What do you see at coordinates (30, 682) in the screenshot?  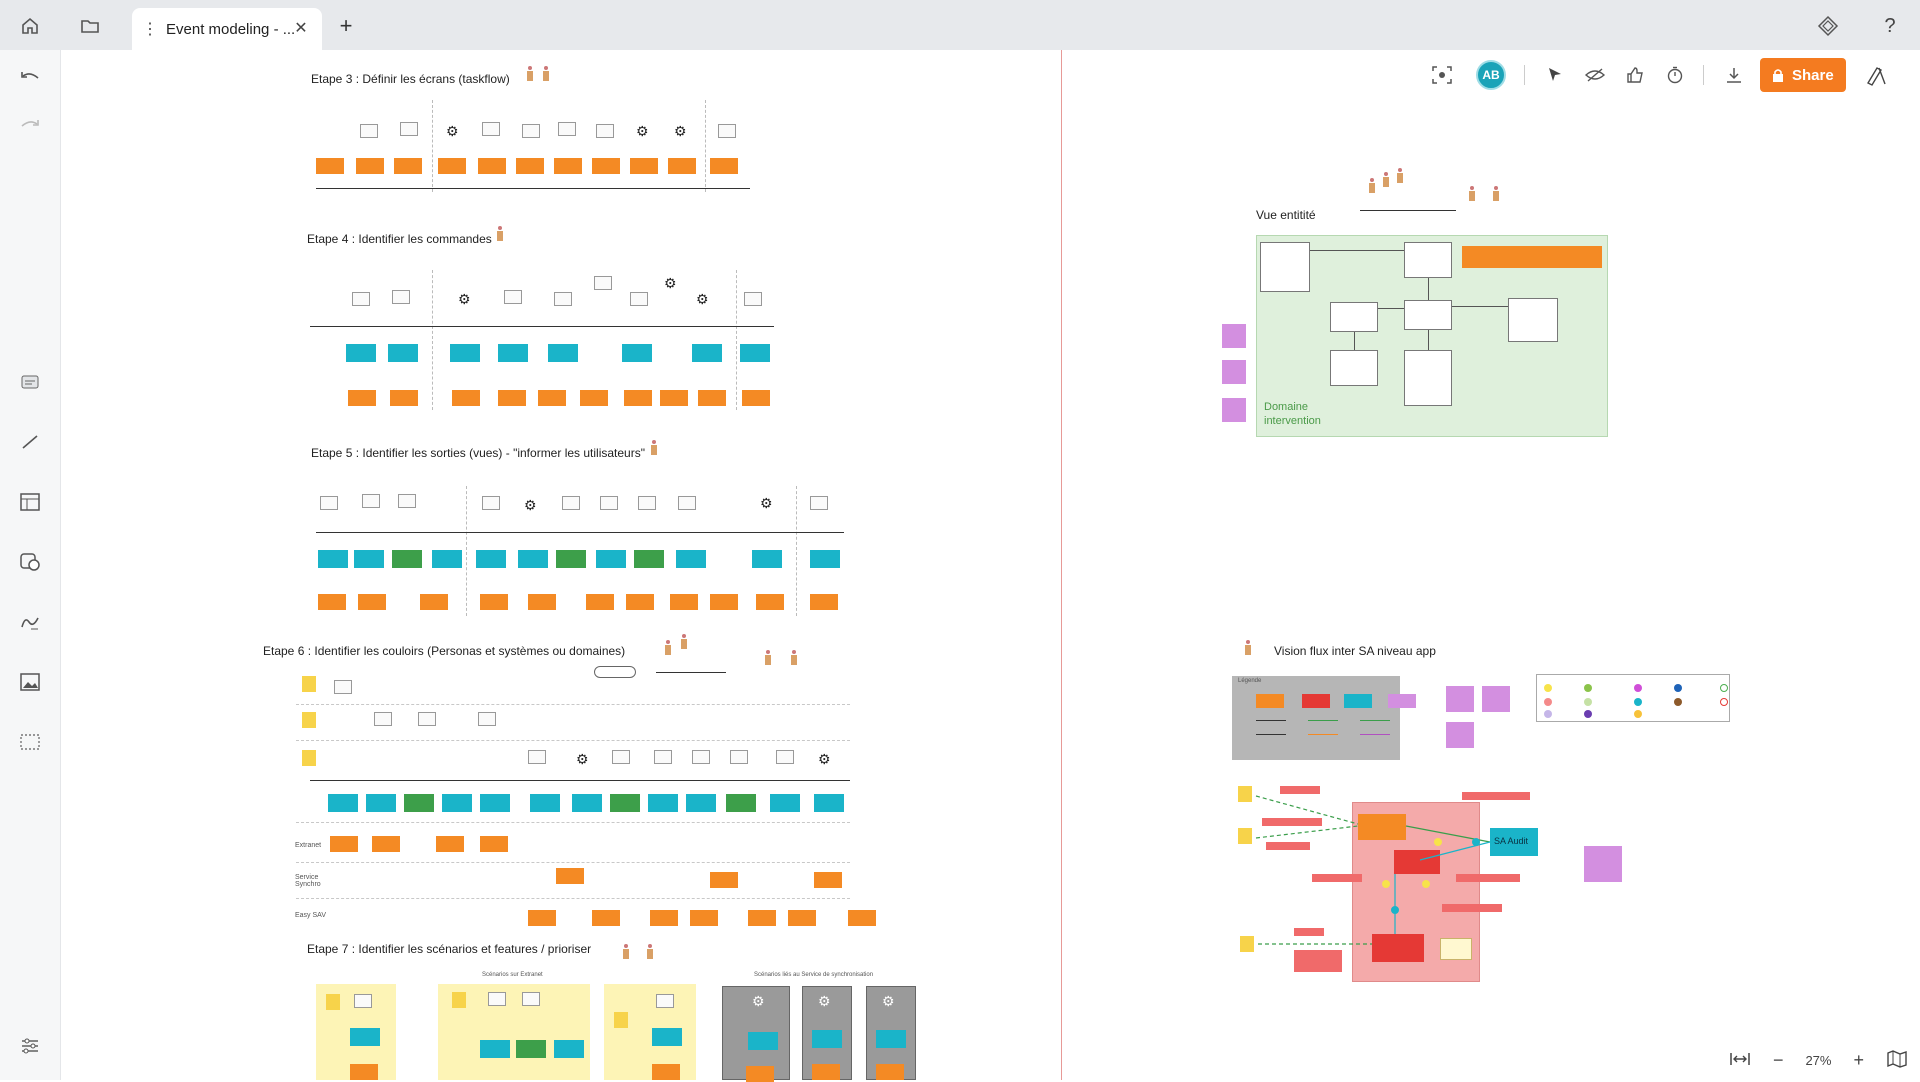 I see `image-icon` at bounding box center [30, 682].